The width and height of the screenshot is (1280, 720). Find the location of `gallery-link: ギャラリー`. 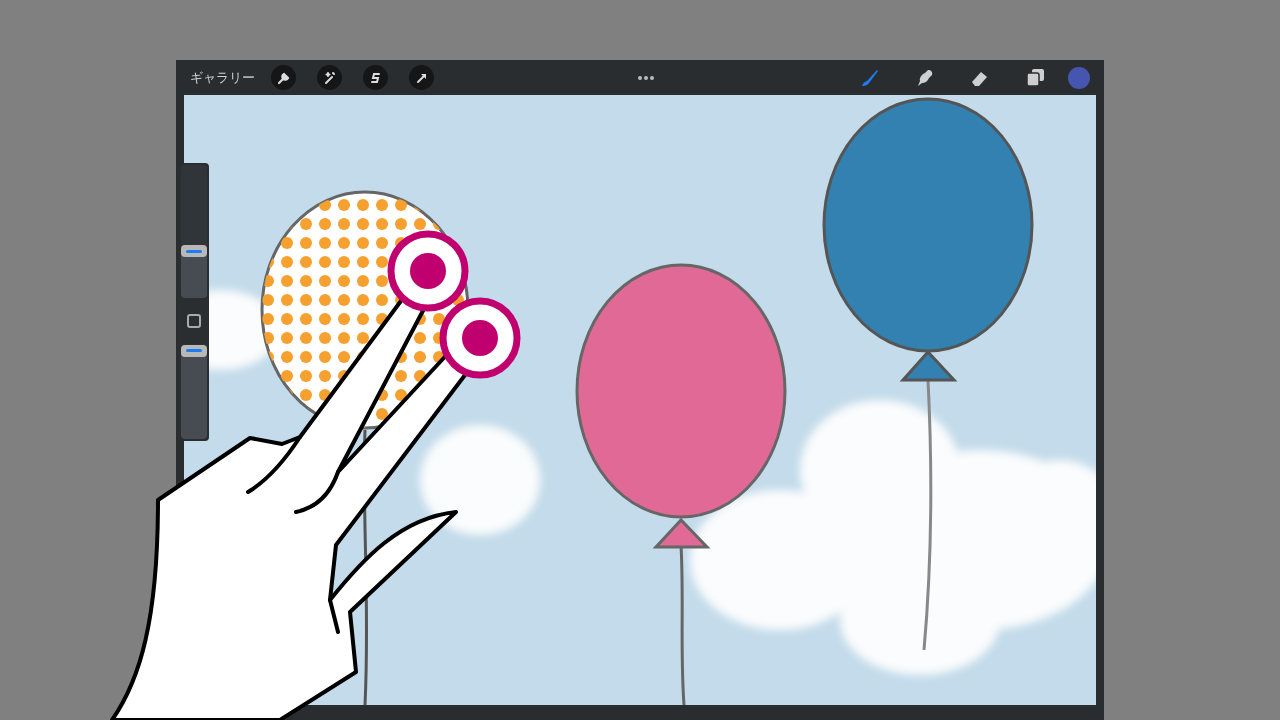

gallery-link: ギャラリー is located at coordinates (222, 77).